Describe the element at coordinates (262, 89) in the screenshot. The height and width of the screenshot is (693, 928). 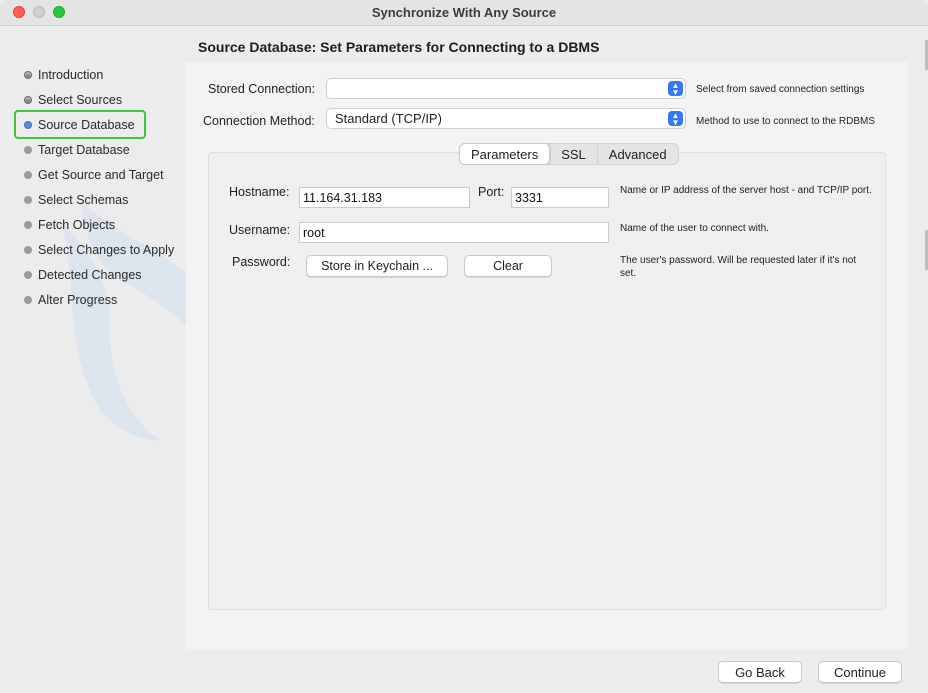
I see `stored-connection-label: Stored Connection:` at that location.